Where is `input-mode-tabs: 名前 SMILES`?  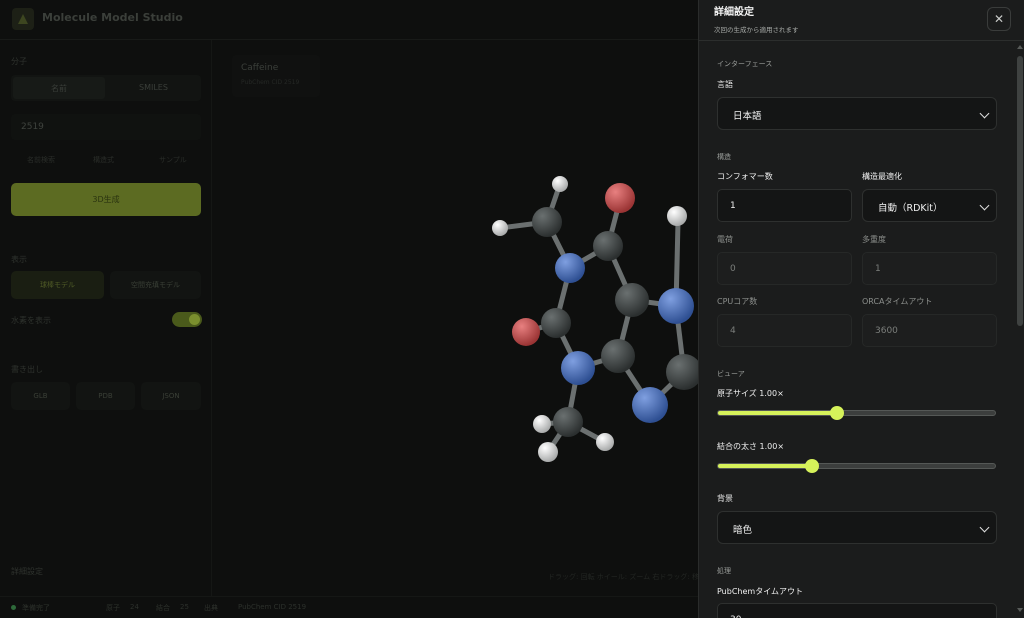 input-mode-tabs: 名前 SMILES is located at coordinates (106, 88).